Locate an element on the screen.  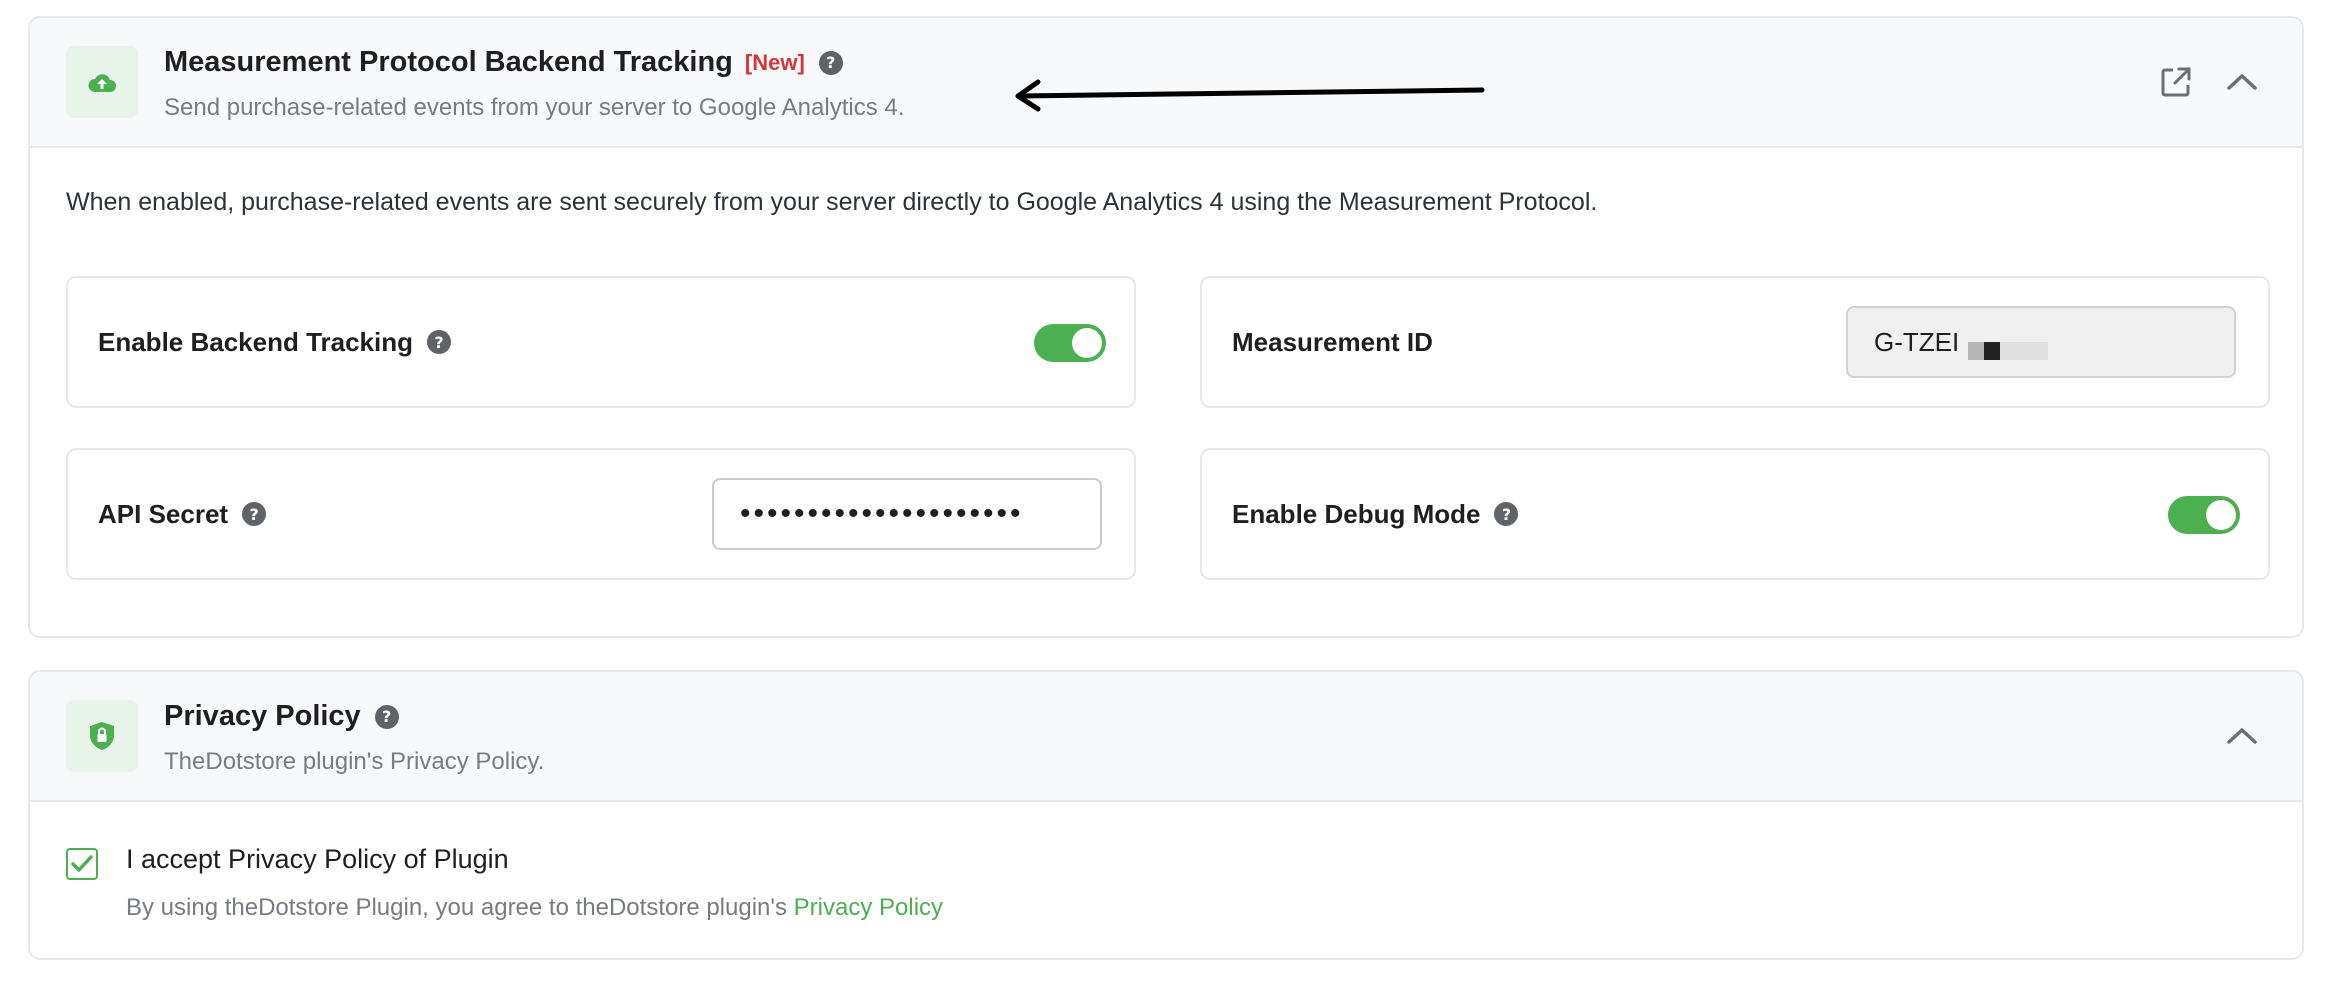
api-secret-label: API Secret is located at coordinates (163, 513).